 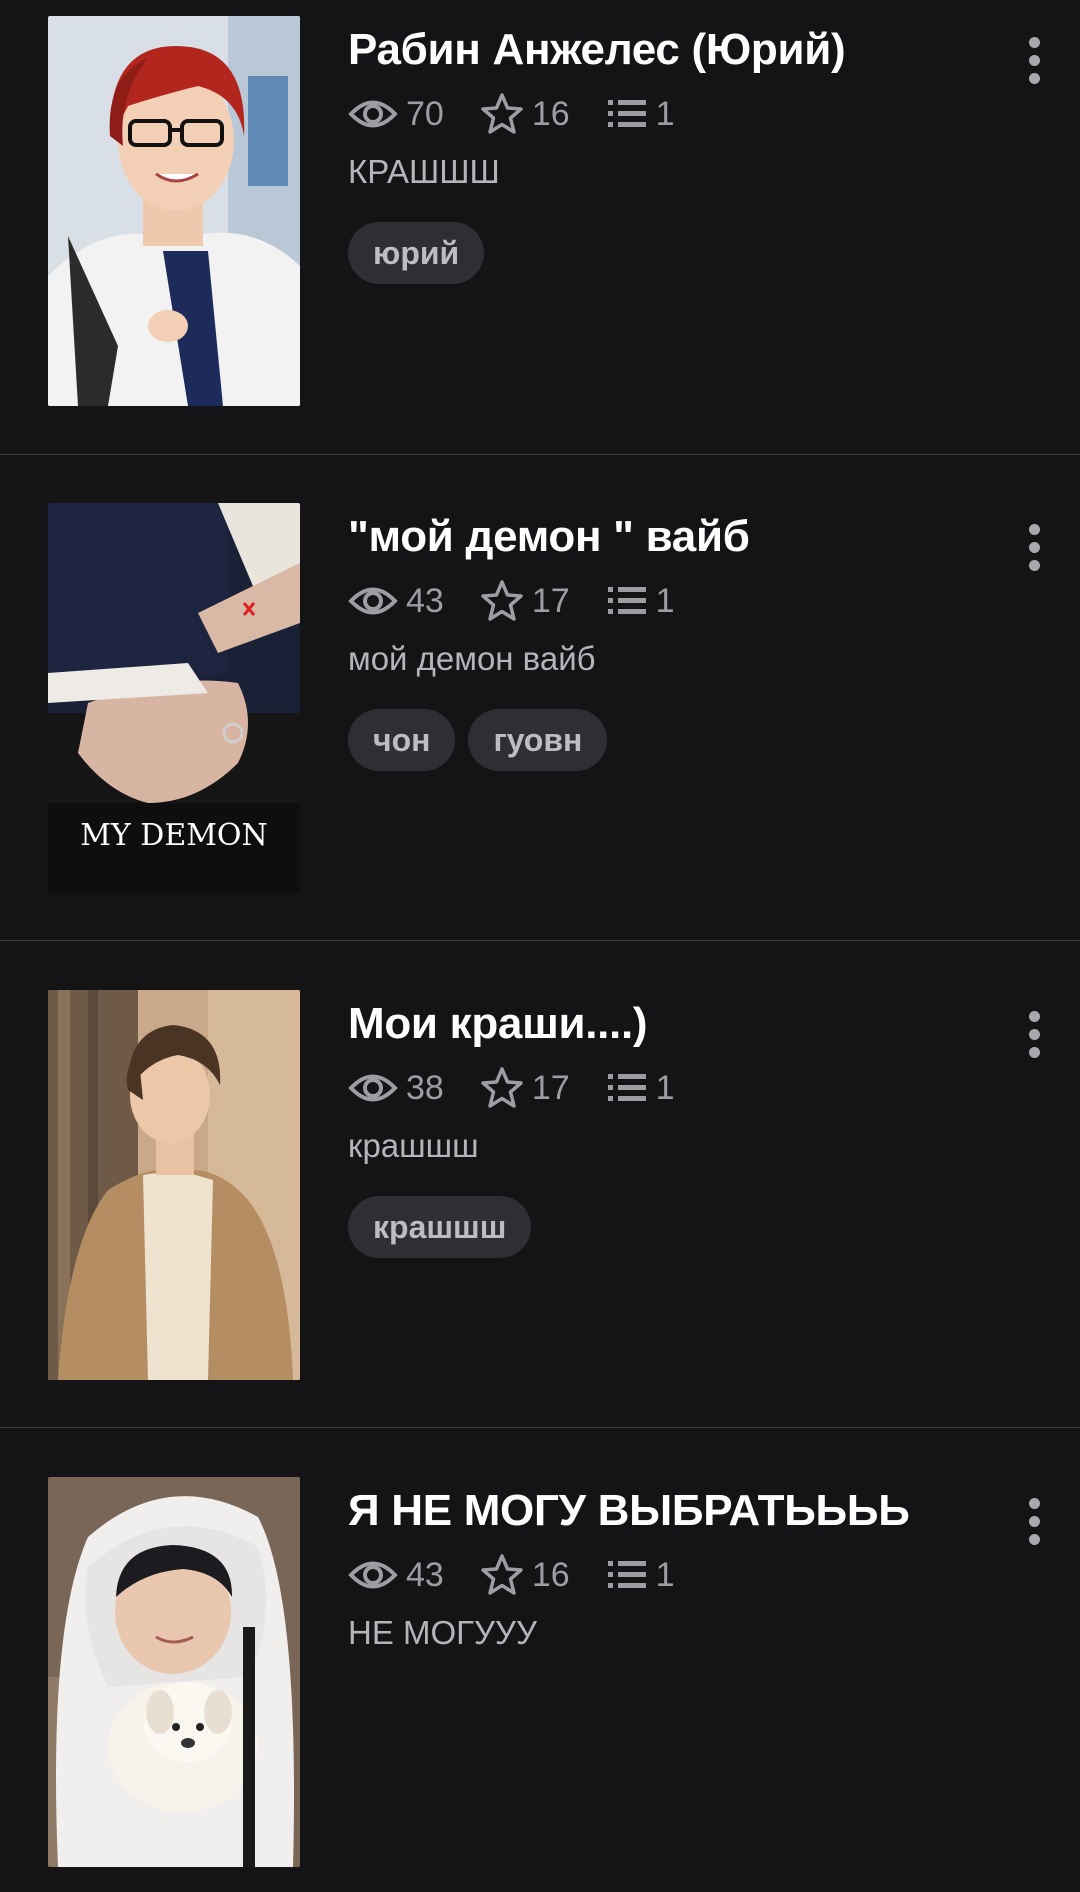 I want to click on story-info: Я НЕ МОГУ ВЫБРАТЬЬЬЬ 43 16 1 НЕ МОГУУУ, so click(x=669, y=1568).